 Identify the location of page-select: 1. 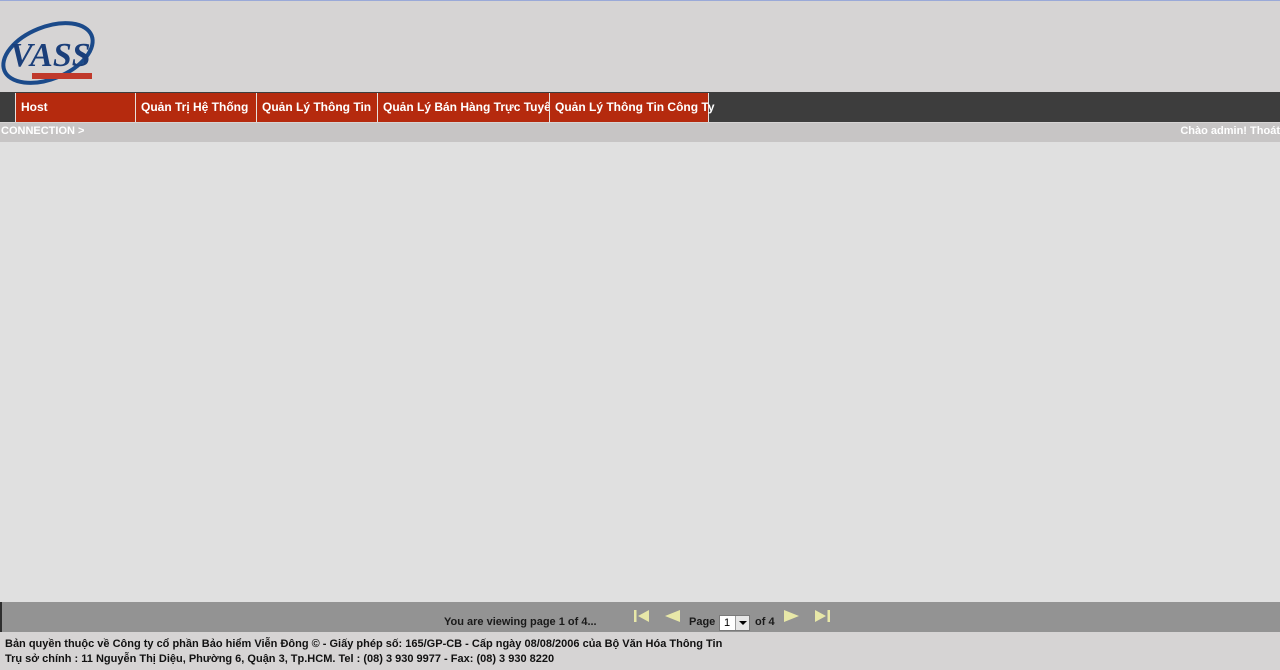
(734, 623).